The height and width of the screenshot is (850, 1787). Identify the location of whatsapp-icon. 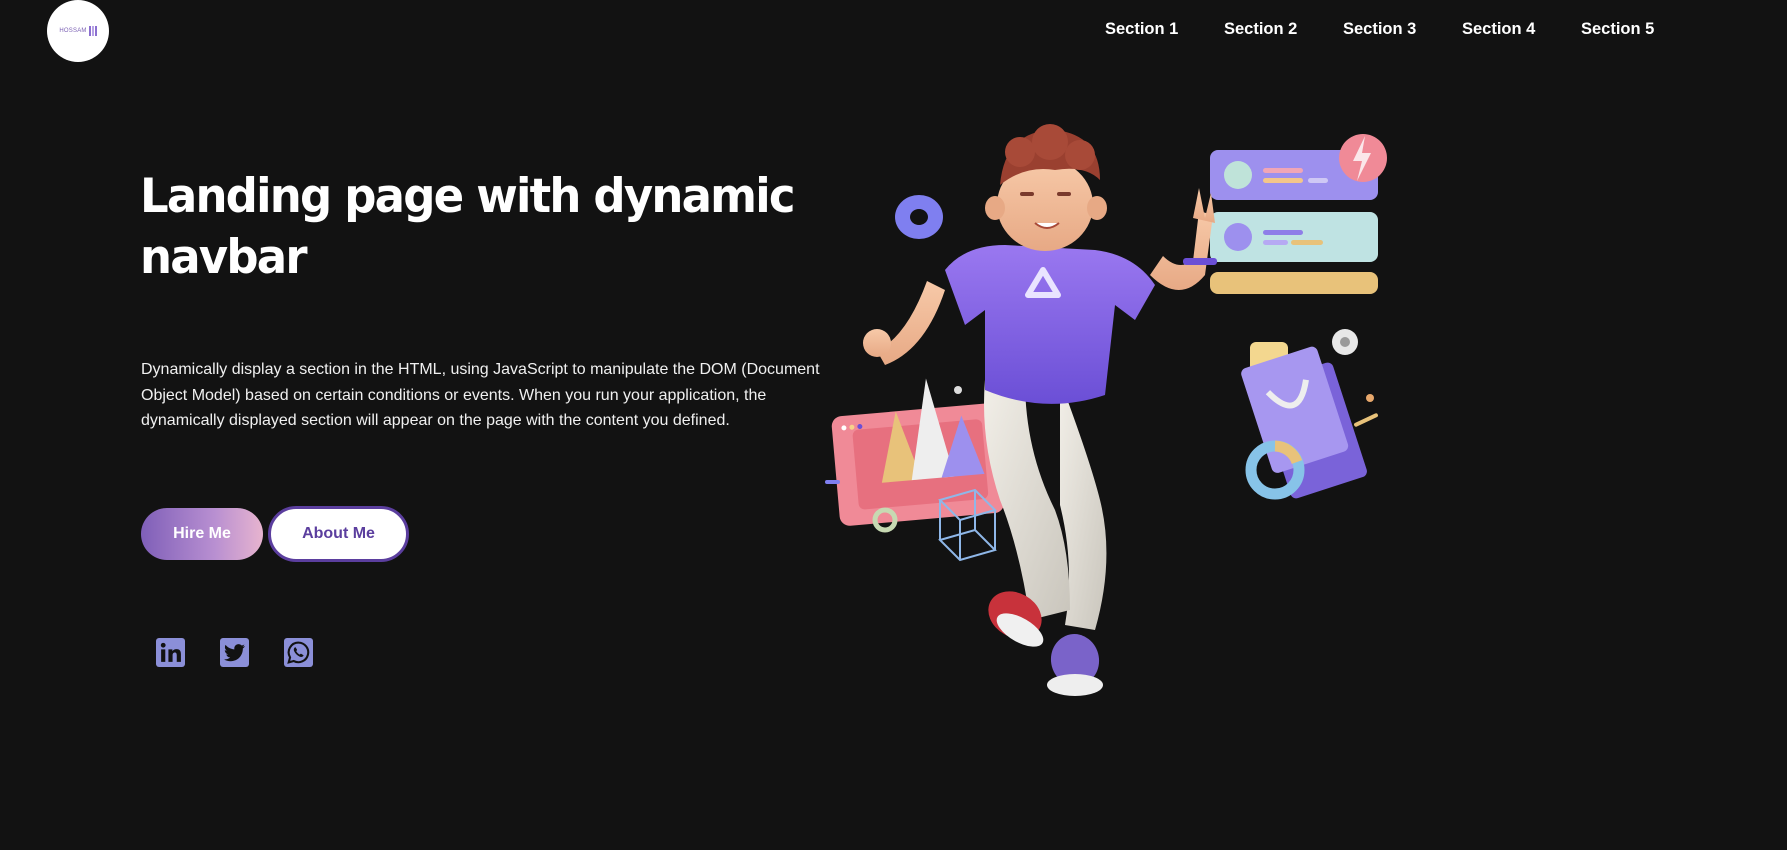
(298, 652).